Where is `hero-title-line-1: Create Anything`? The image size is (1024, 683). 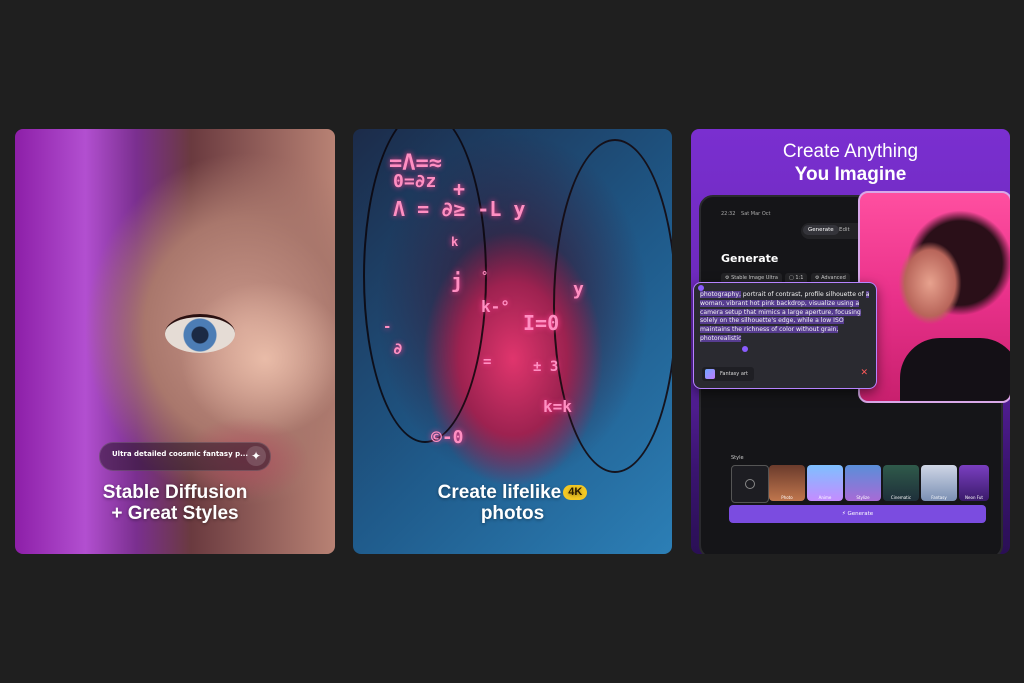
hero-title-line-1: Create Anything is located at coordinates (850, 151).